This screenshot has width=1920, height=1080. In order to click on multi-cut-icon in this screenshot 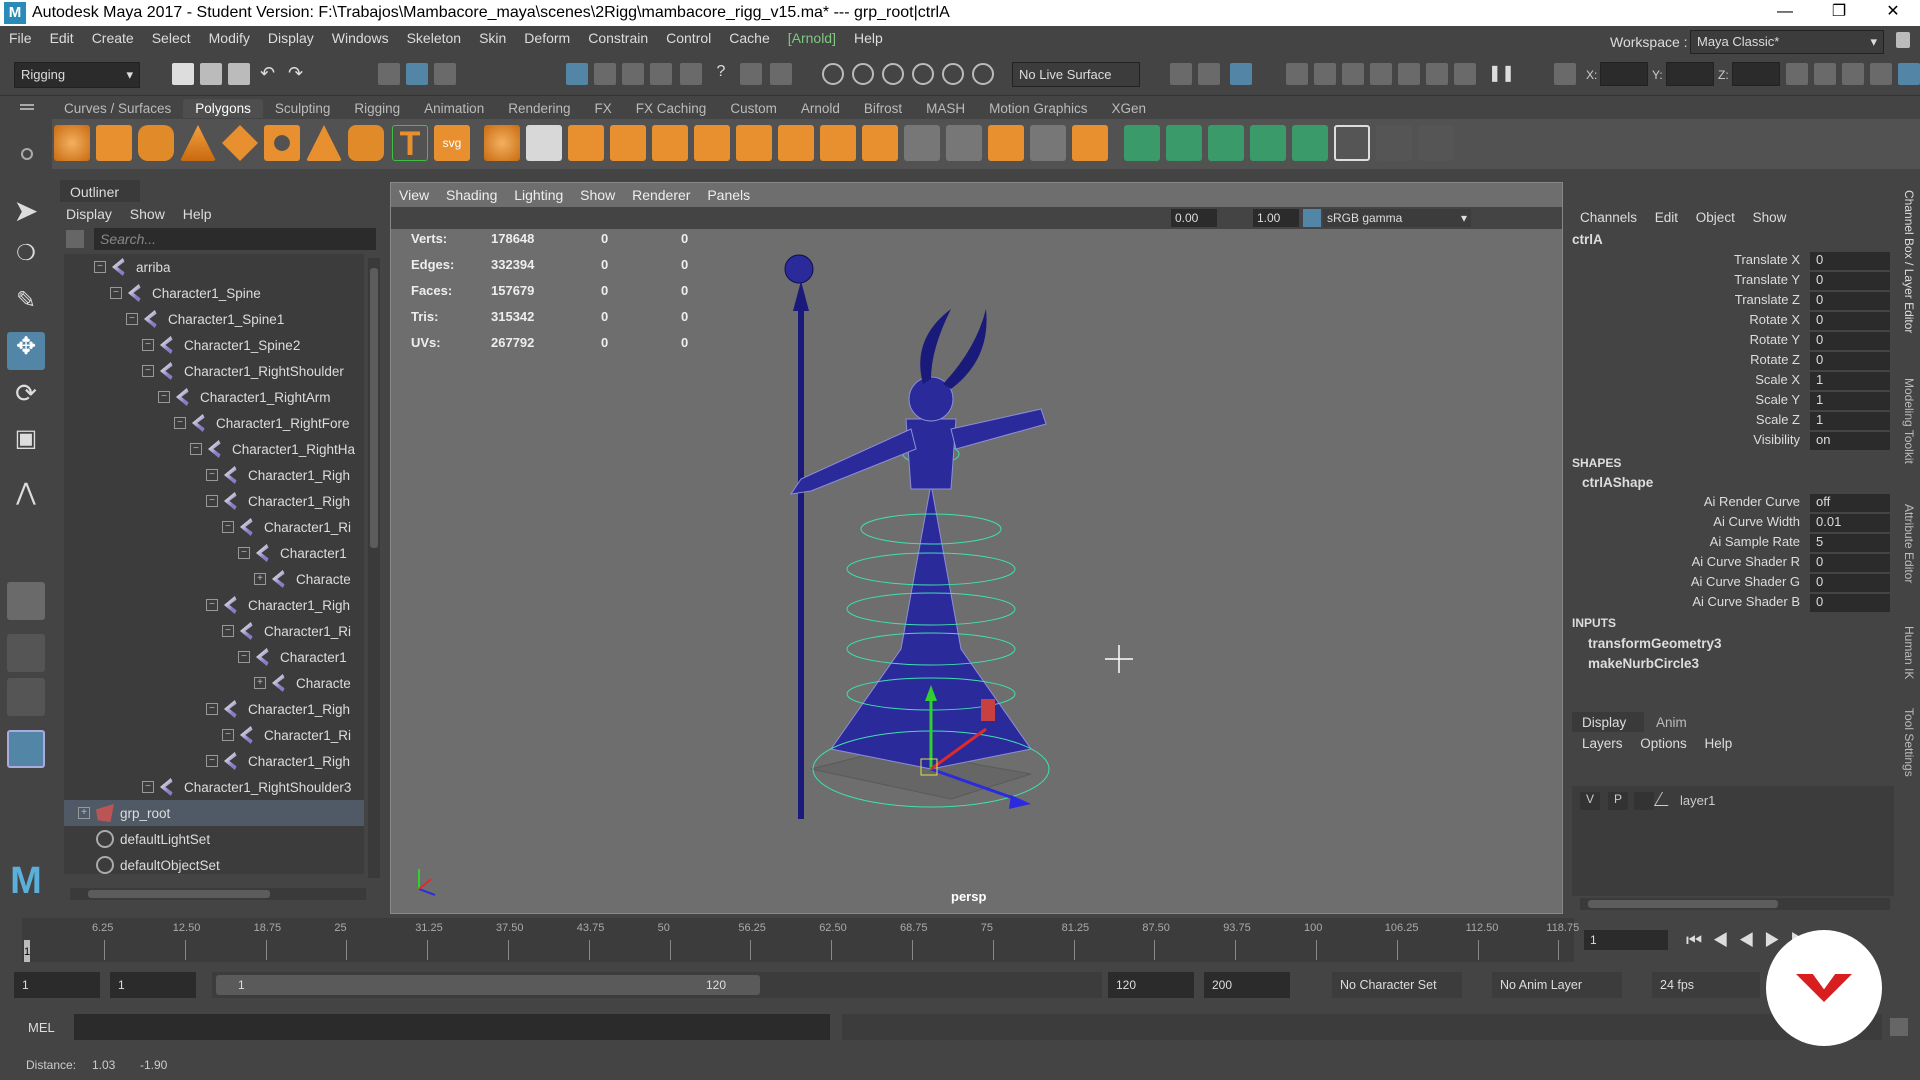, I will do `click(964, 143)`.